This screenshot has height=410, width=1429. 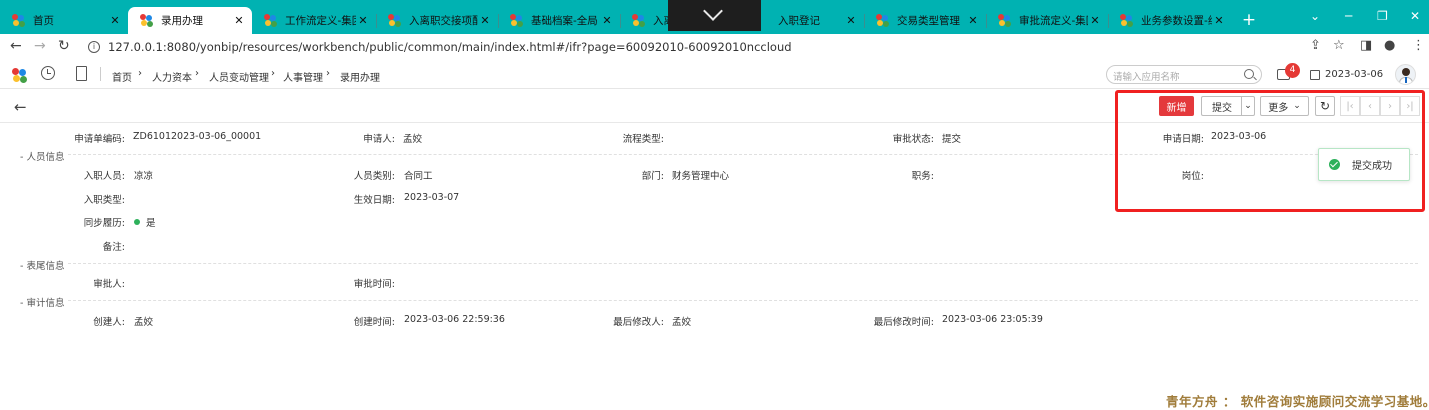 I want to click on applicant-label: 申请人:, so click(x=379, y=139).